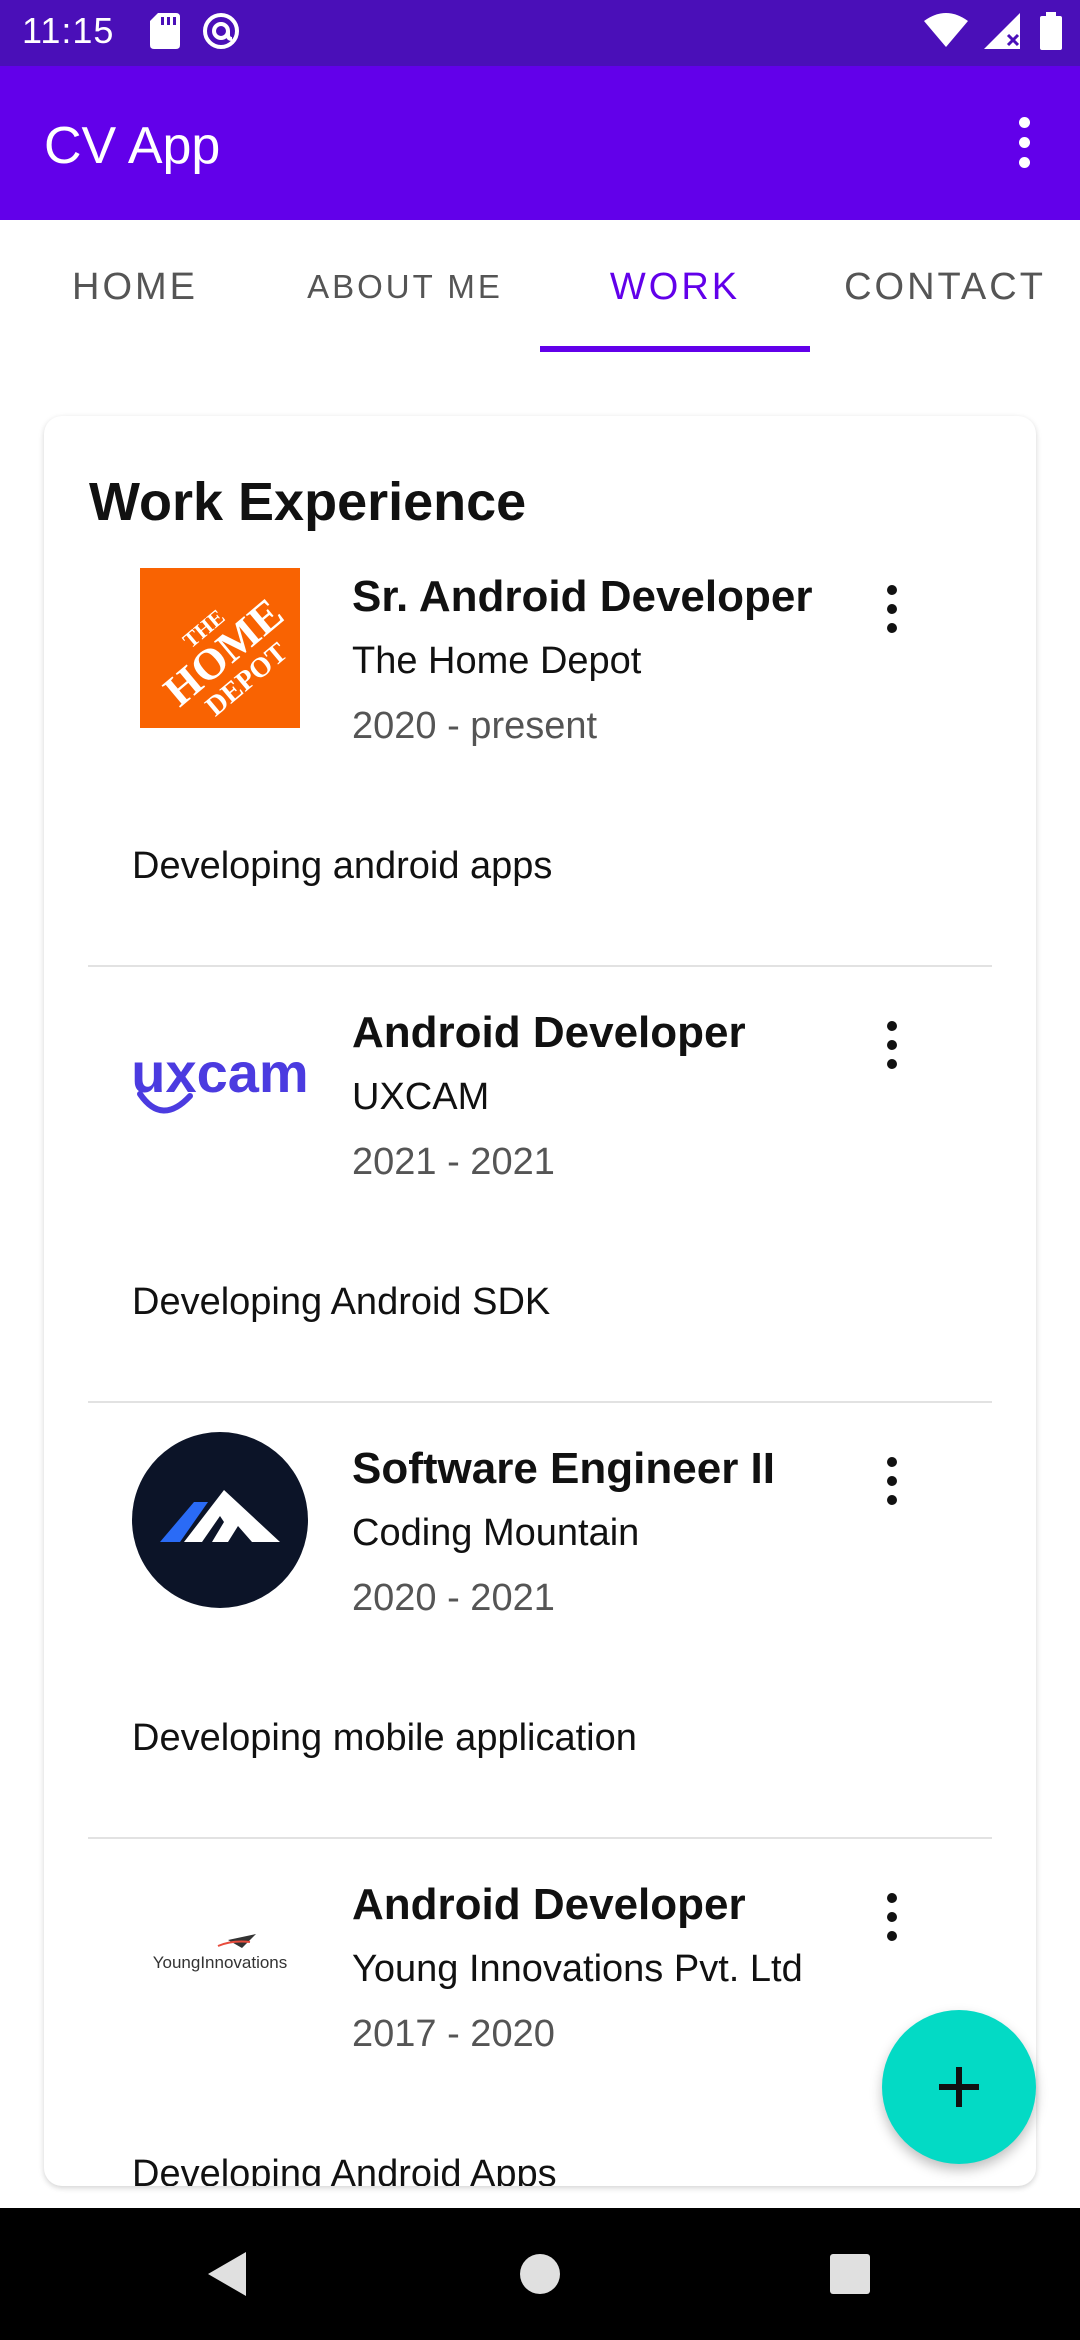  Describe the element at coordinates (675, 287) in the screenshot. I see `tab-work: WORK` at that location.